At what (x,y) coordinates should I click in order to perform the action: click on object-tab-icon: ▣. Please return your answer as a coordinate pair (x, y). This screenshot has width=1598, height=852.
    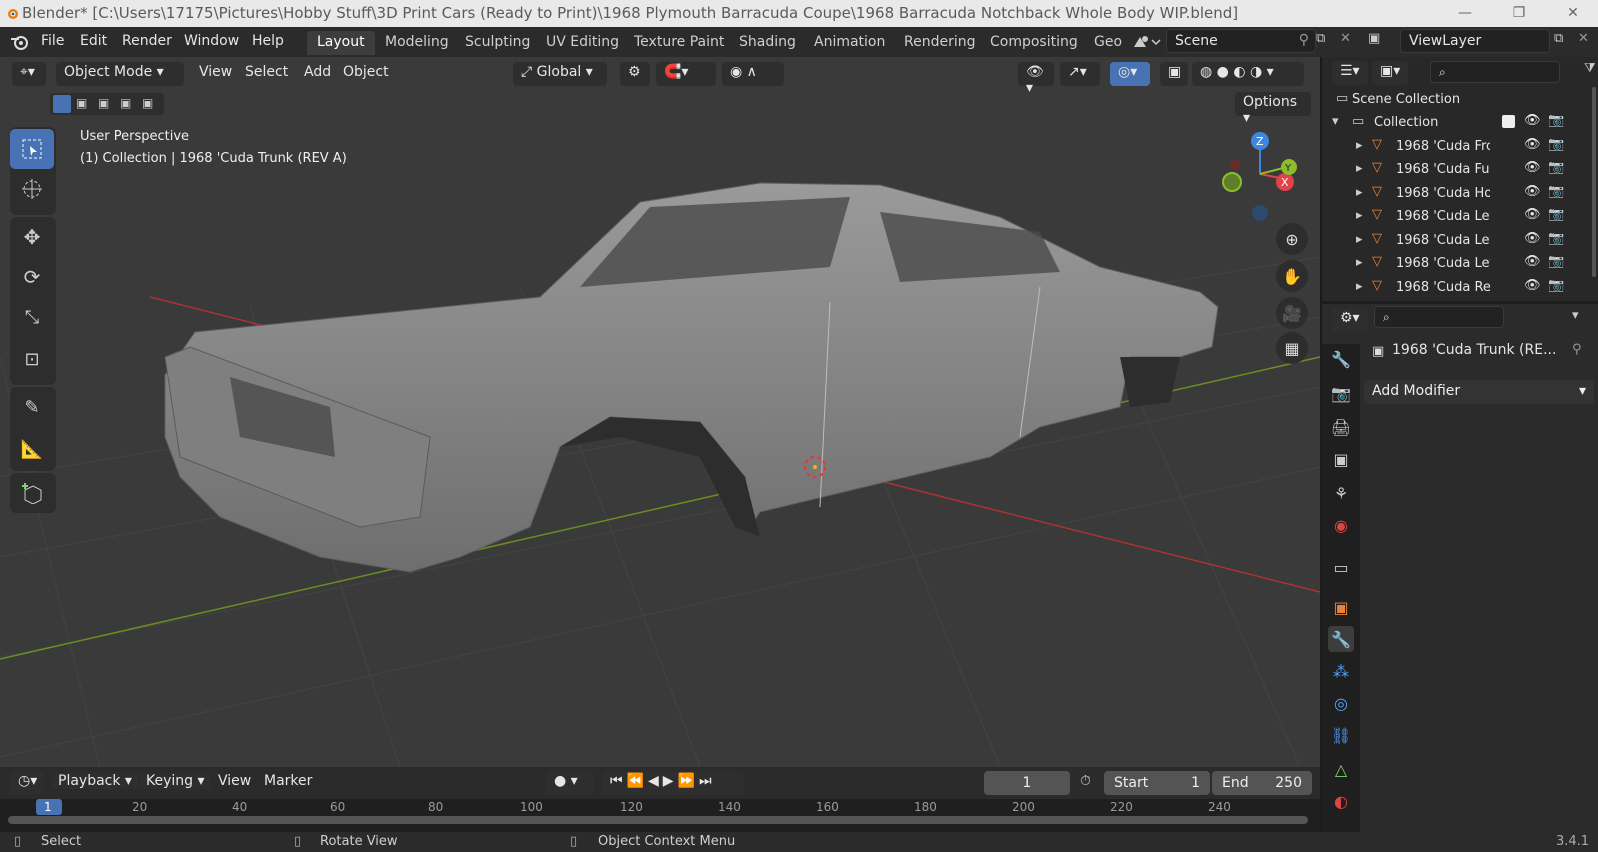
    Looking at the image, I should click on (1341, 607).